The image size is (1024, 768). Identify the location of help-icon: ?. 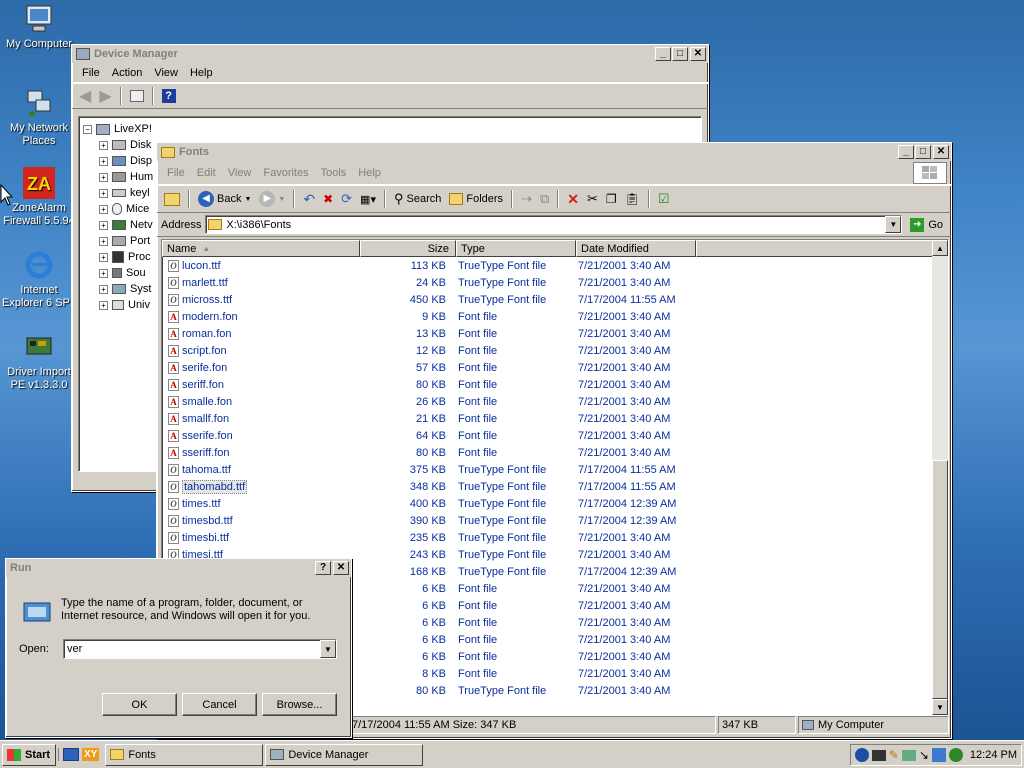
(169, 96).